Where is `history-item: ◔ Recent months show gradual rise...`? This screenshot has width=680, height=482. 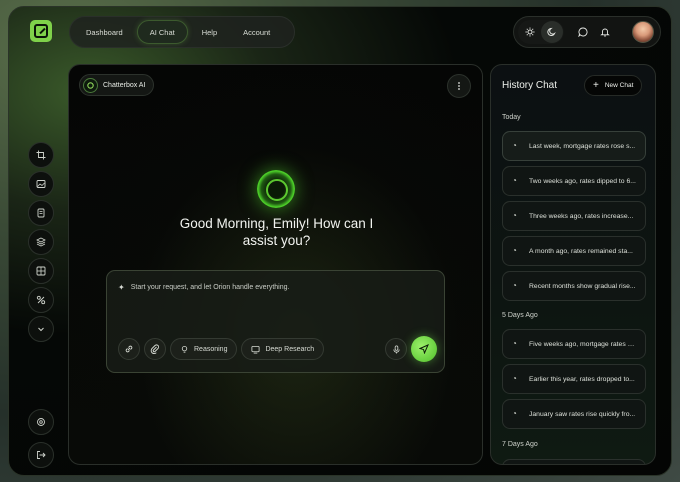
history-item: ◔ Recent months show gradual rise... is located at coordinates (574, 286).